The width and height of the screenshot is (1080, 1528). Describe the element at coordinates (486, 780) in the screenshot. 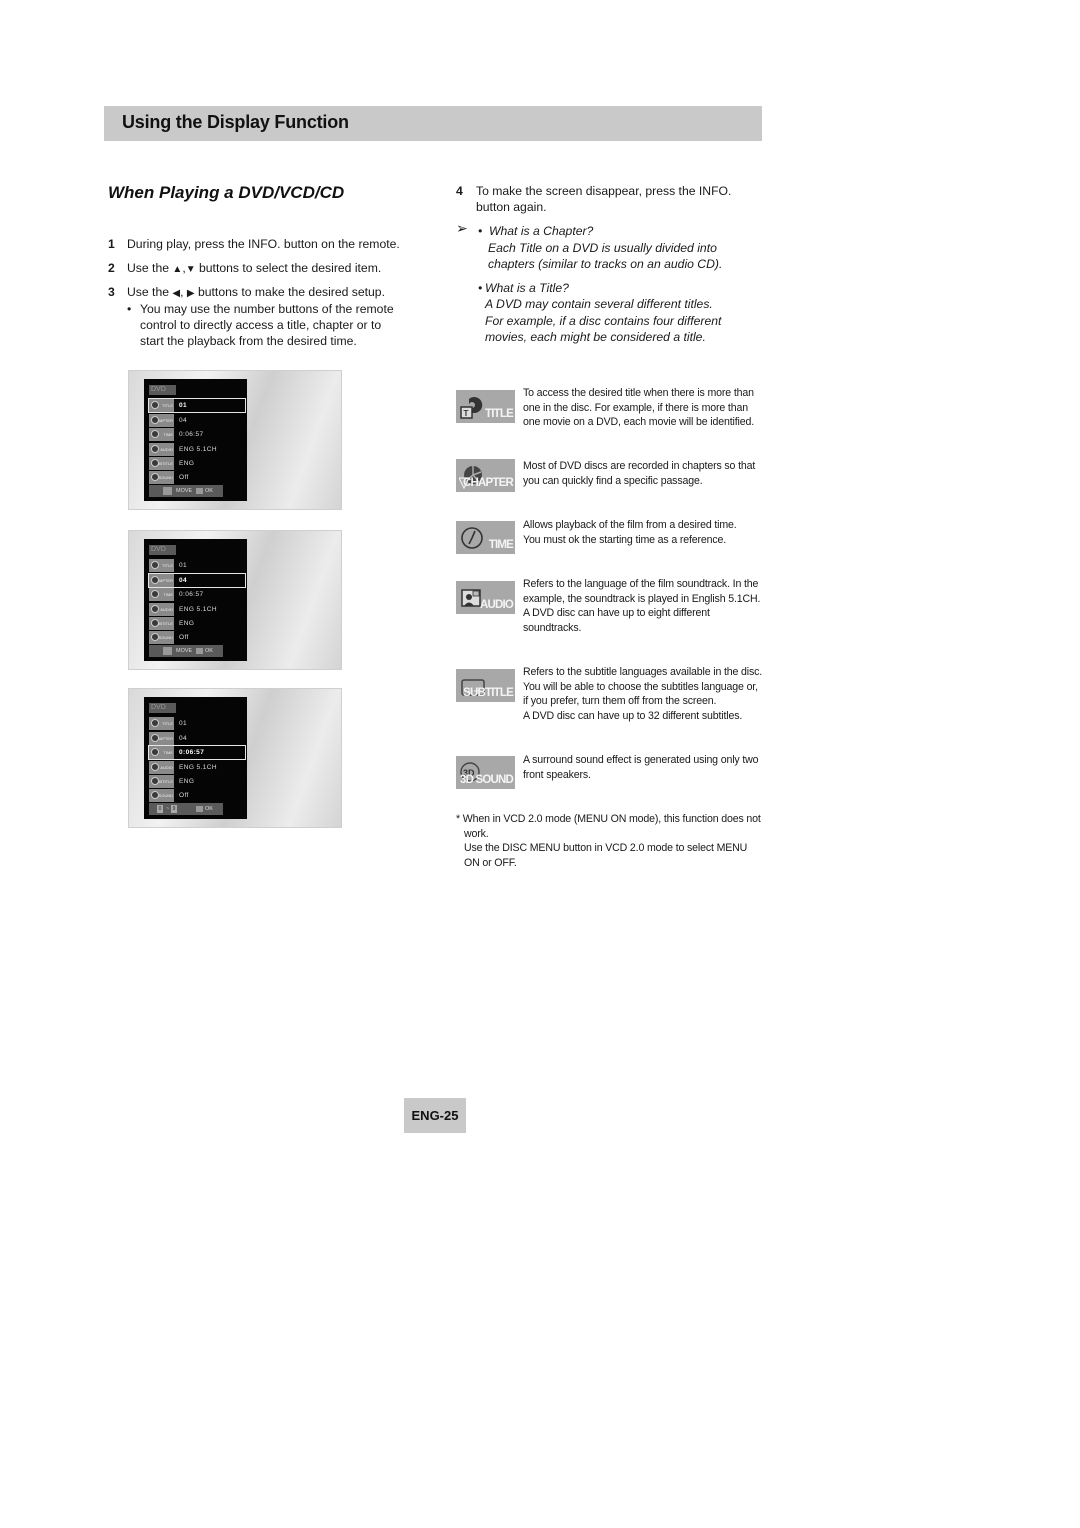

I see `feature-icon-label: 3D SOUND` at that location.